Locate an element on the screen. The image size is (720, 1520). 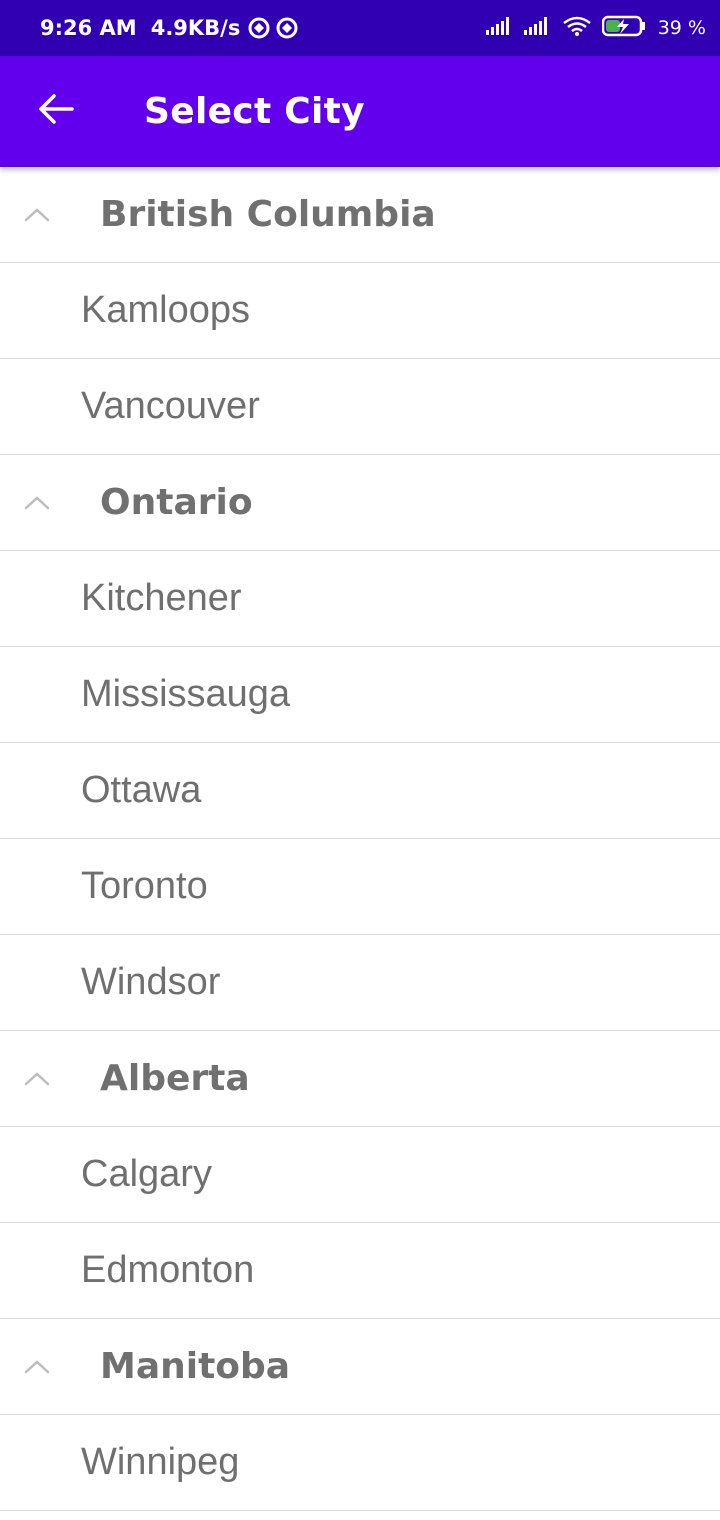
group-label: Alberta is located at coordinates (175, 1078).